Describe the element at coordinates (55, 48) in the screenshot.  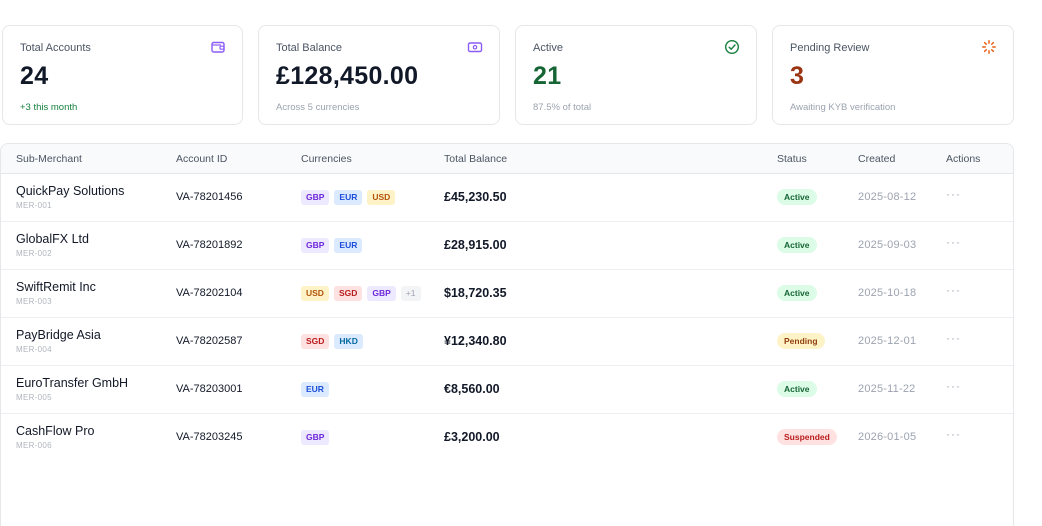
I see `card-label: Total Accounts` at that location.